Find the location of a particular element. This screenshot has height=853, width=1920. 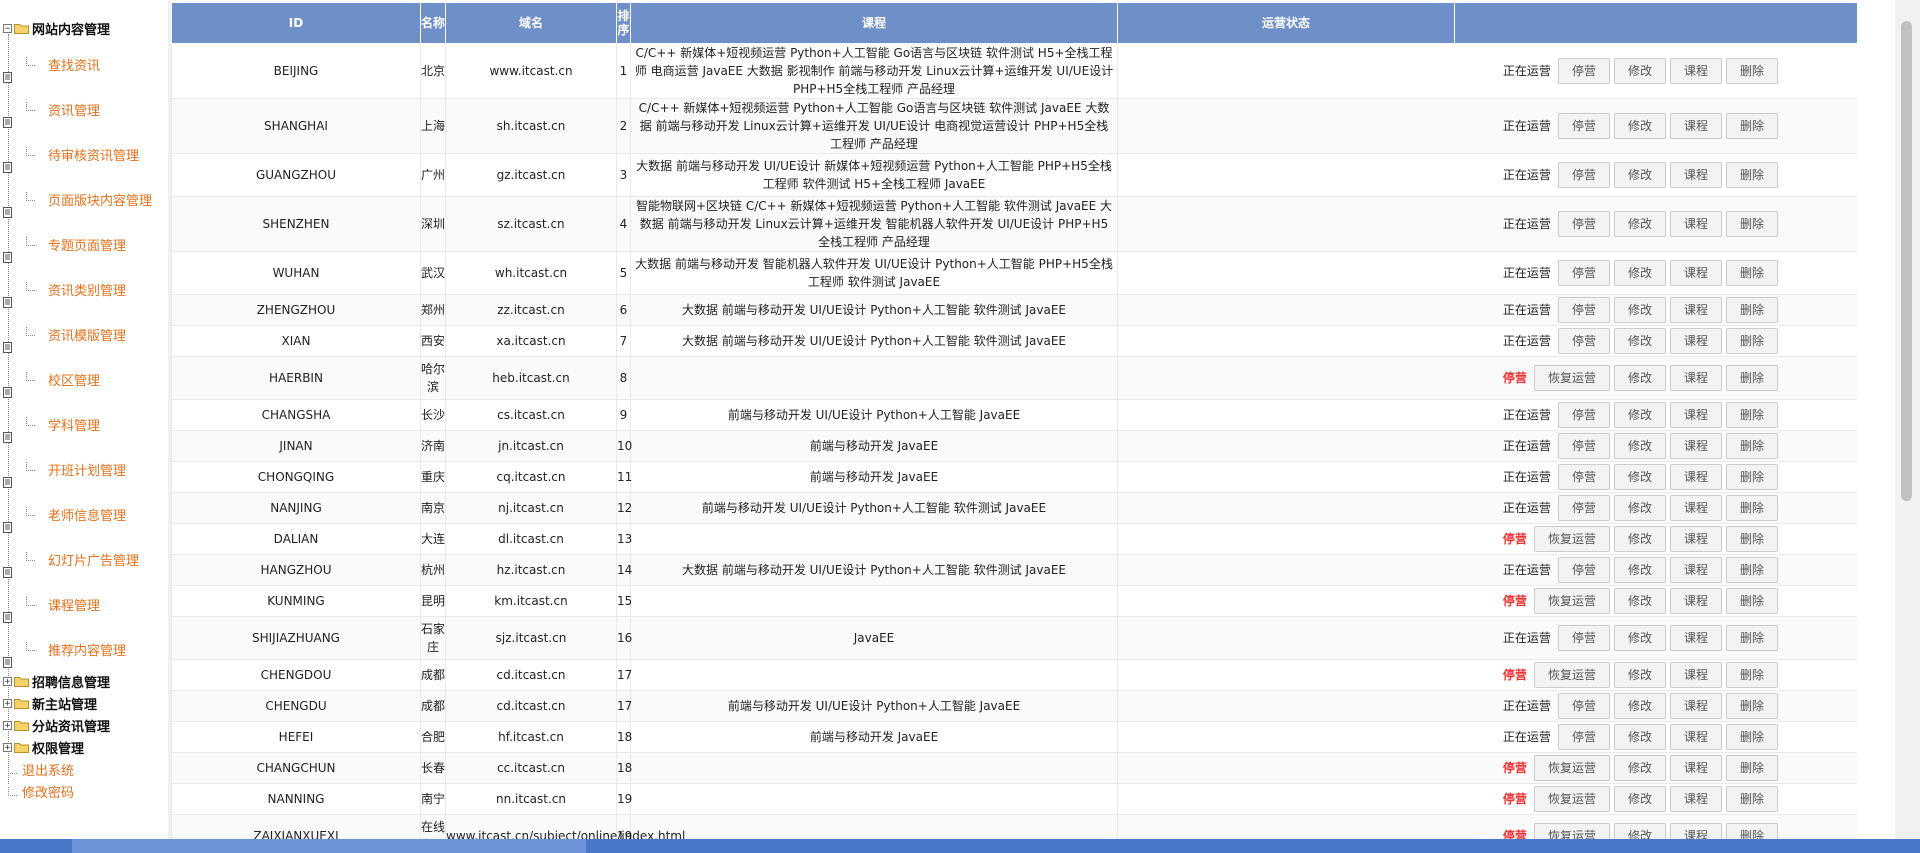

sidebar-item: 校区管理 is located at coordinates (74, 379).